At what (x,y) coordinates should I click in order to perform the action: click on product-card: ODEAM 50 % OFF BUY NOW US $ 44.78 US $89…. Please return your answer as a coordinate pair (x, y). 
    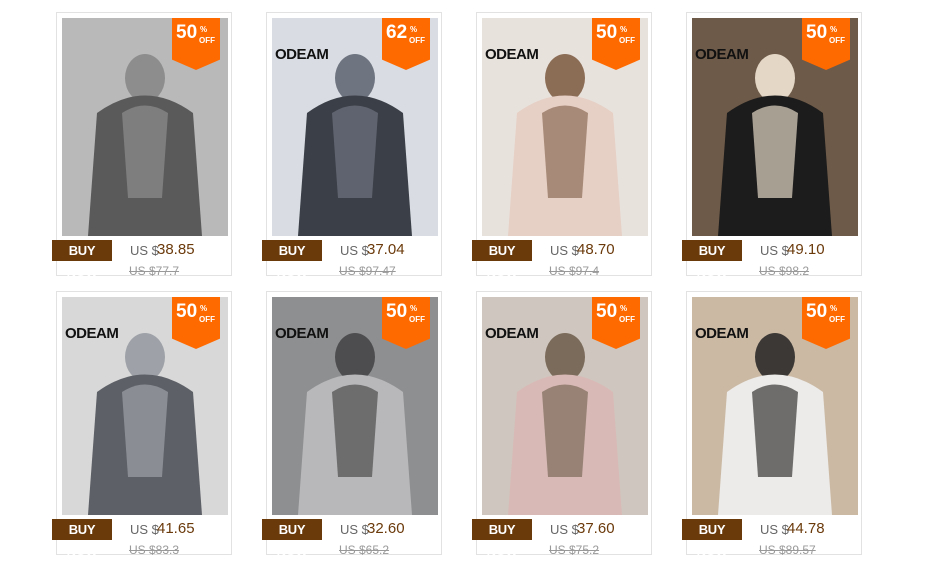
    Looking at the image, I should click on (772, 424).